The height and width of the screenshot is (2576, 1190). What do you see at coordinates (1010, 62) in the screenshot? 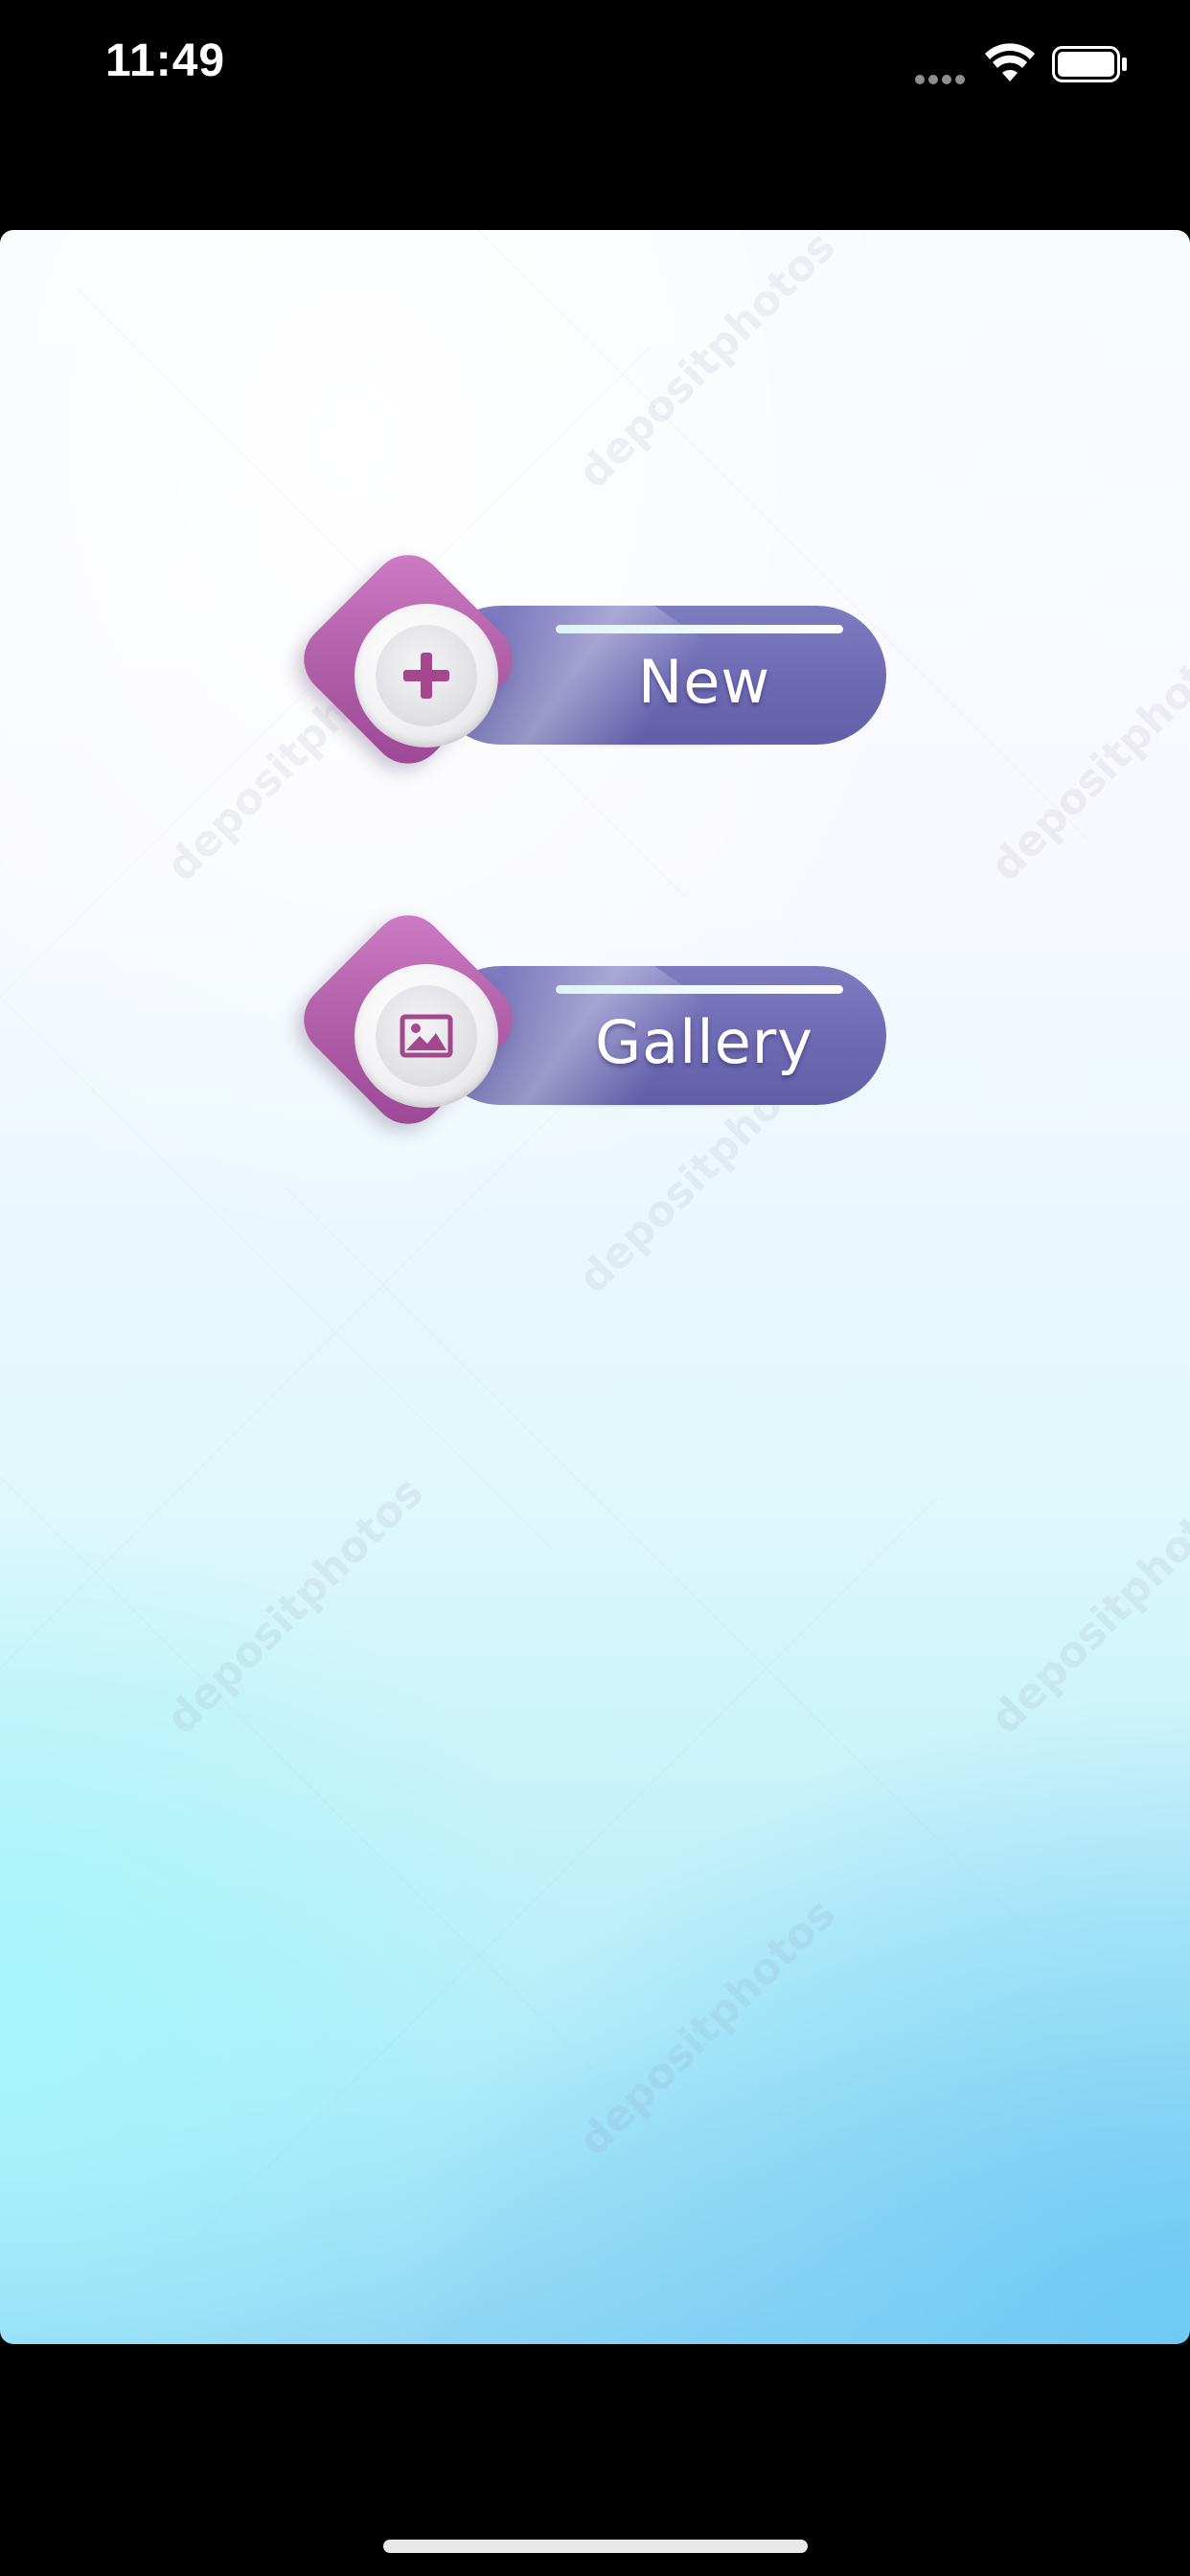
I see `wifi-icon` at bounding box center [1010, 62].